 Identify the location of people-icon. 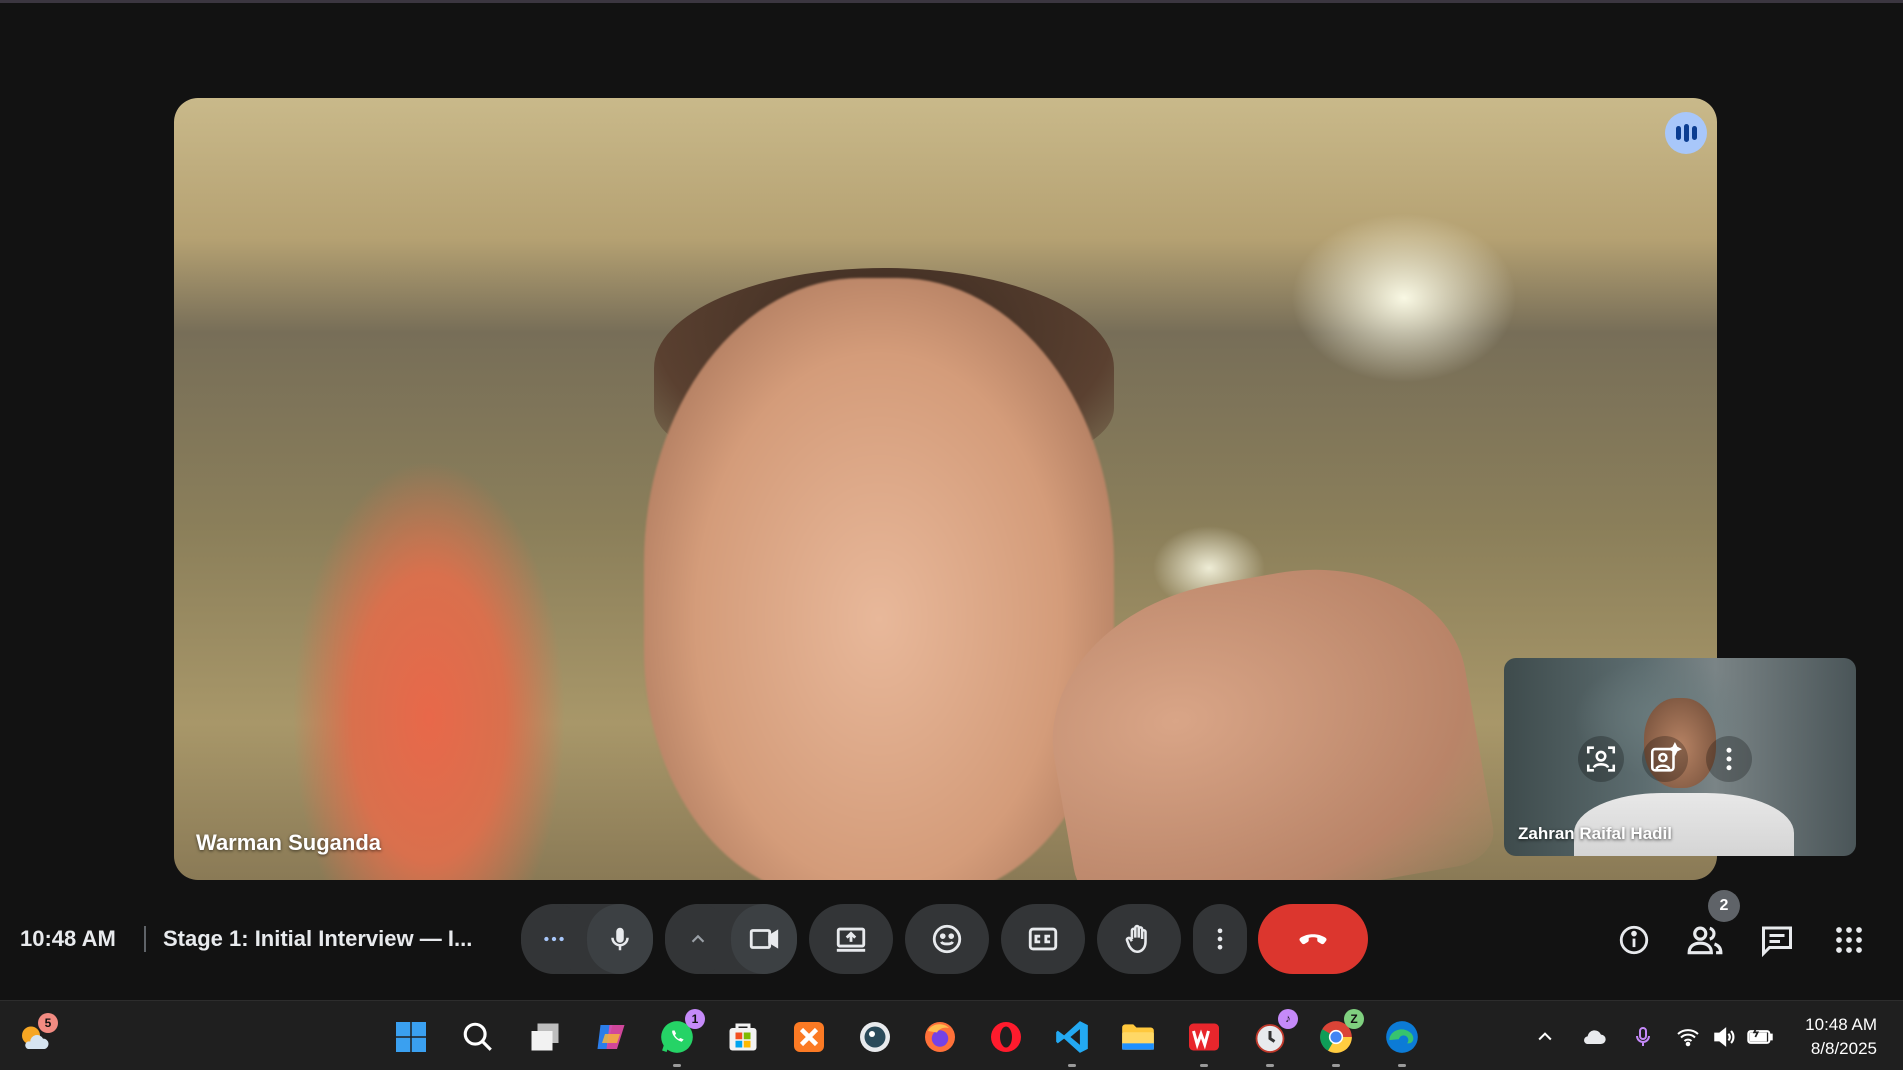
(1705, 940).